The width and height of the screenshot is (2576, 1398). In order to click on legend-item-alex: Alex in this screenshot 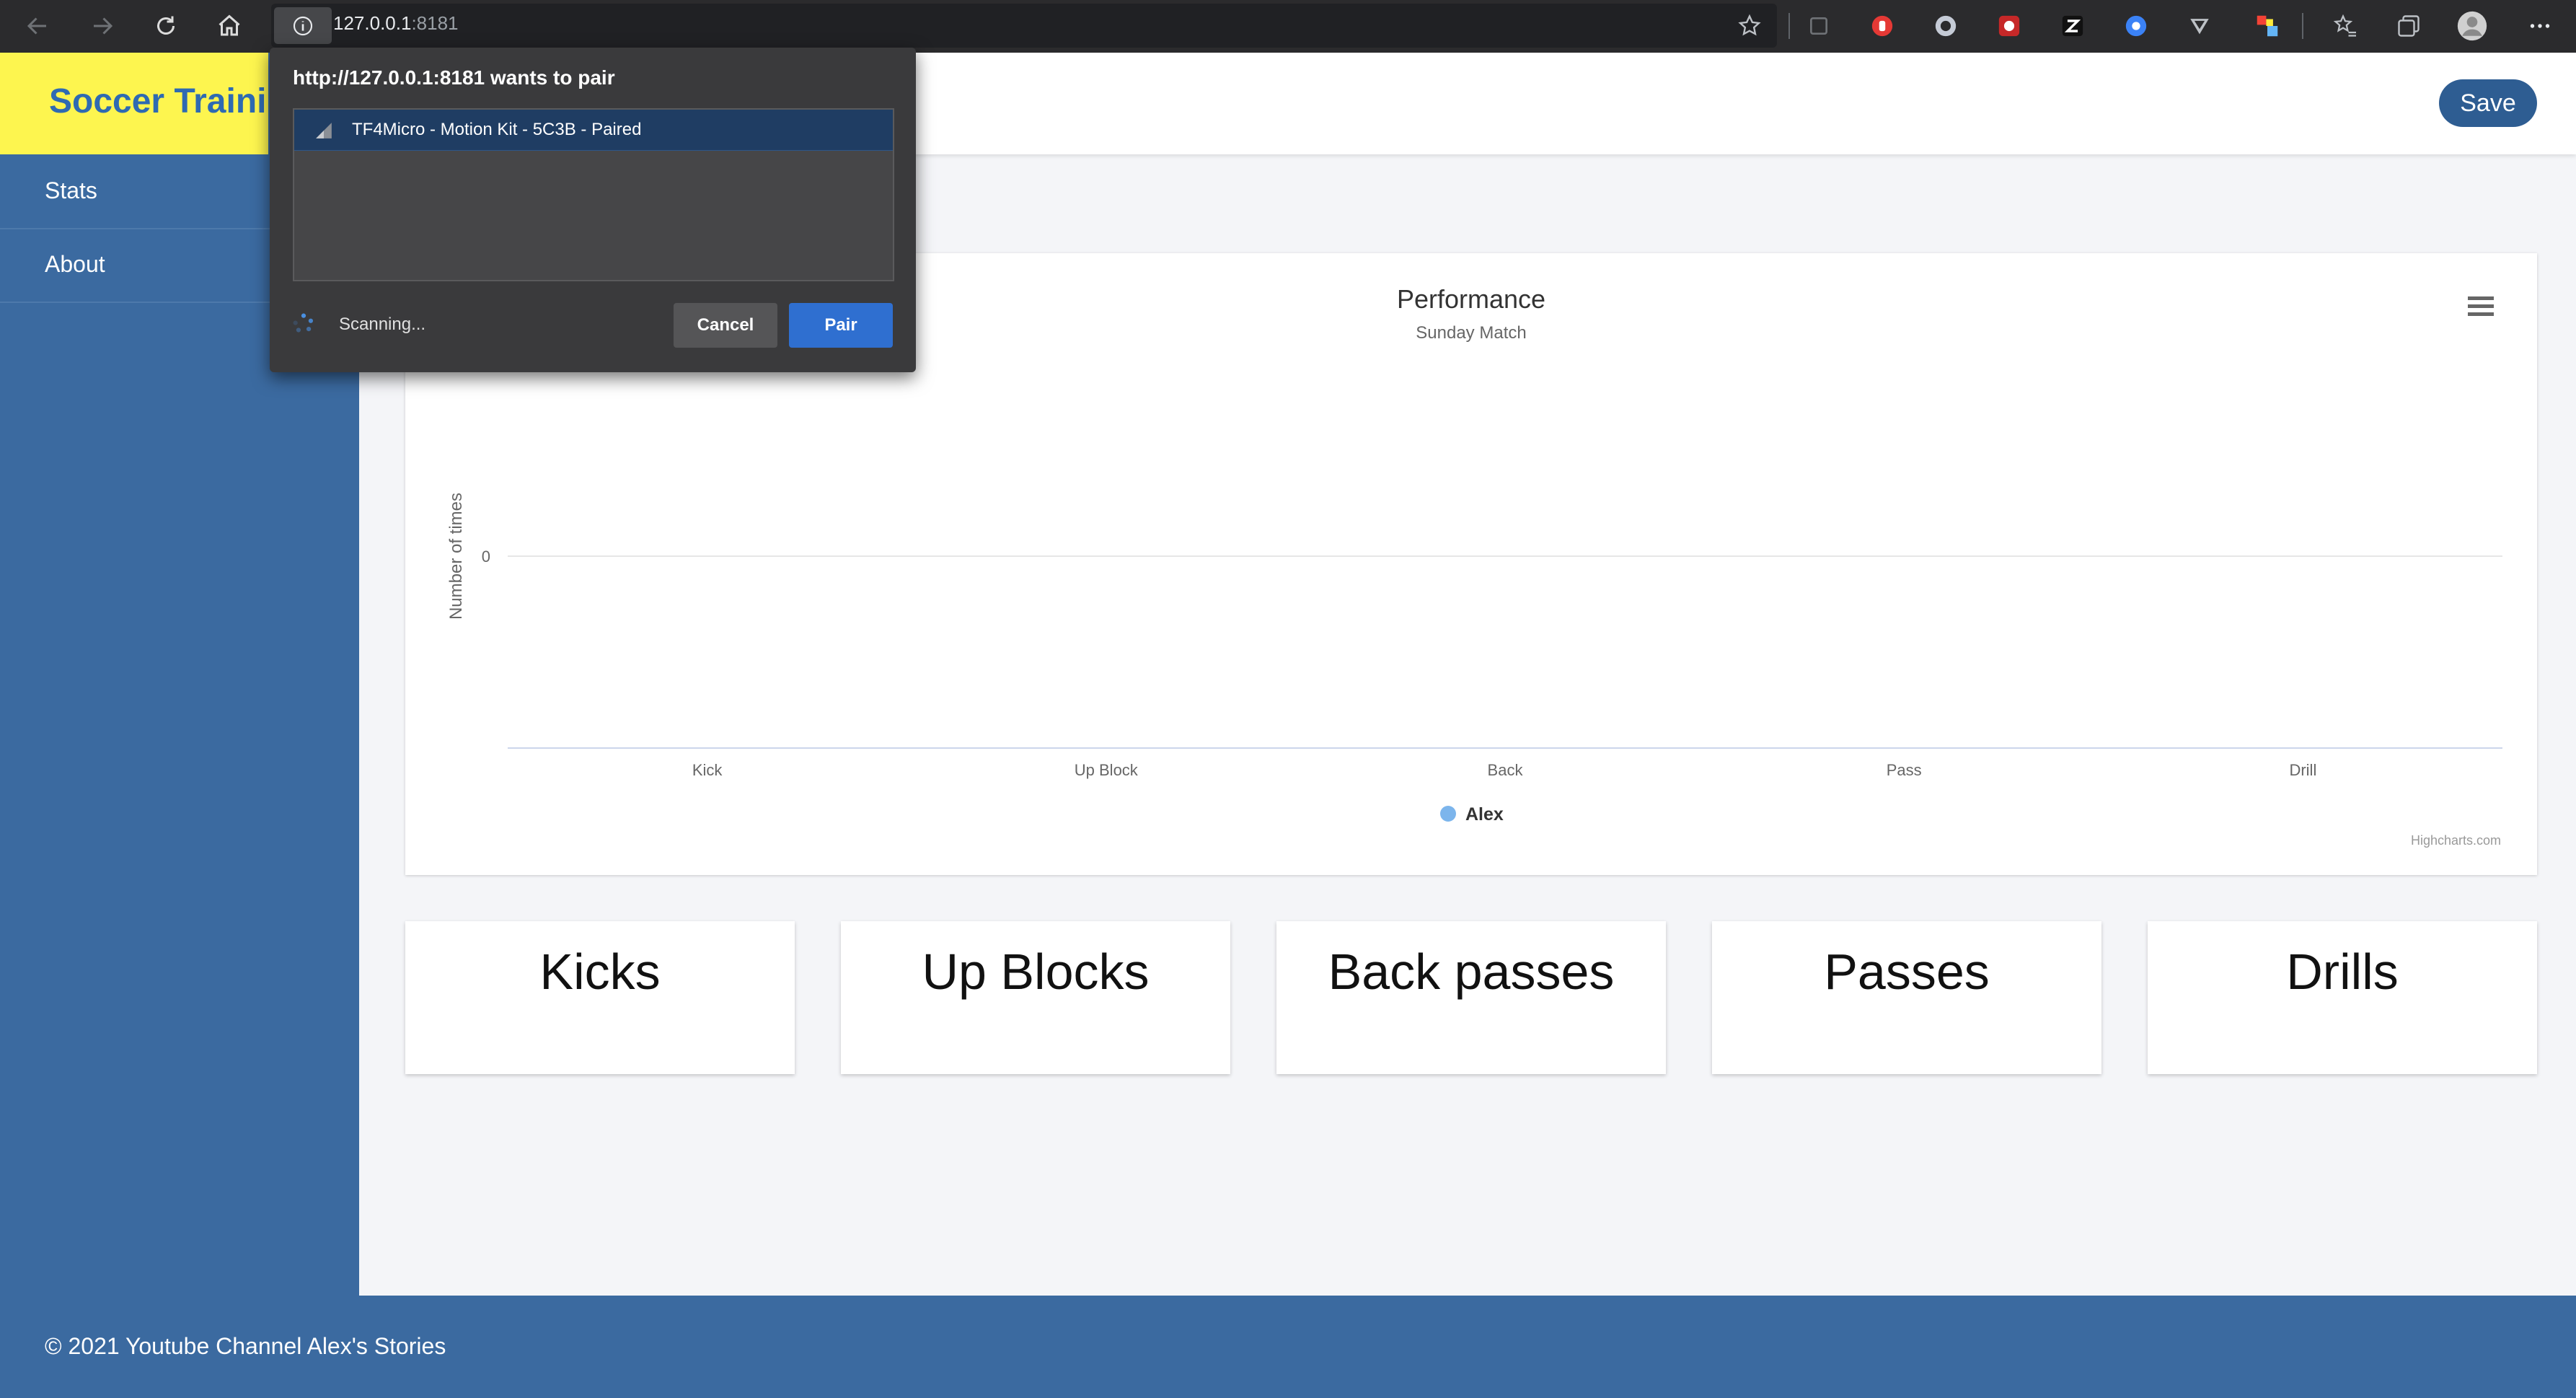, I will do `click(1472, 814)`.